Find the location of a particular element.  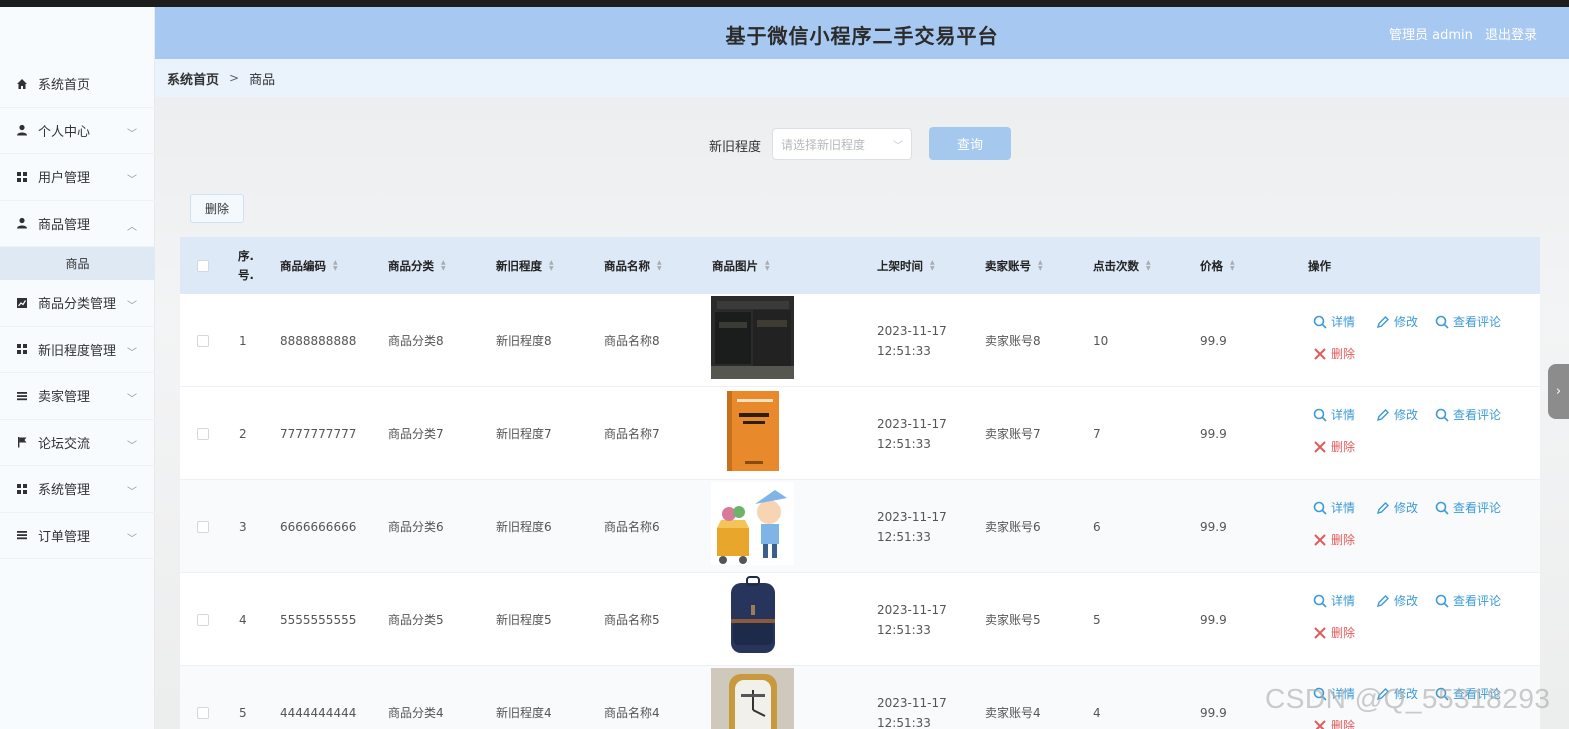

sidebar-item-home: 系统首页 is located at coordinates (77, 84).